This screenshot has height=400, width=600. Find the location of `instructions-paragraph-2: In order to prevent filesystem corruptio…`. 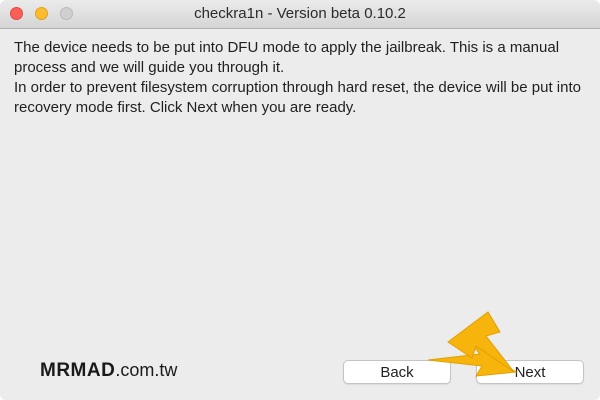

instructions-paragraph-2: In order to prevent filesystem corruptio… is located at coordinates (297, 97).